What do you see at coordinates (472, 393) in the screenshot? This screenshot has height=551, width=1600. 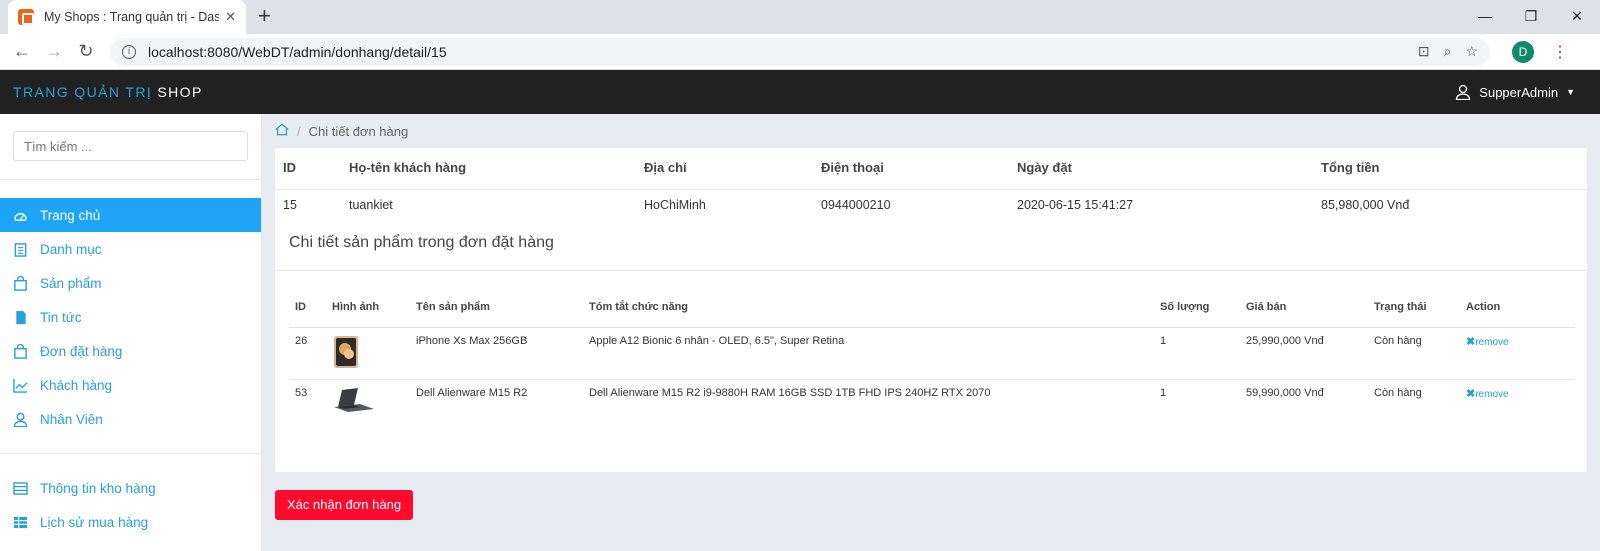 I see `product-name: Dell Alienware M15 R2` at bounding box center [472, 393].